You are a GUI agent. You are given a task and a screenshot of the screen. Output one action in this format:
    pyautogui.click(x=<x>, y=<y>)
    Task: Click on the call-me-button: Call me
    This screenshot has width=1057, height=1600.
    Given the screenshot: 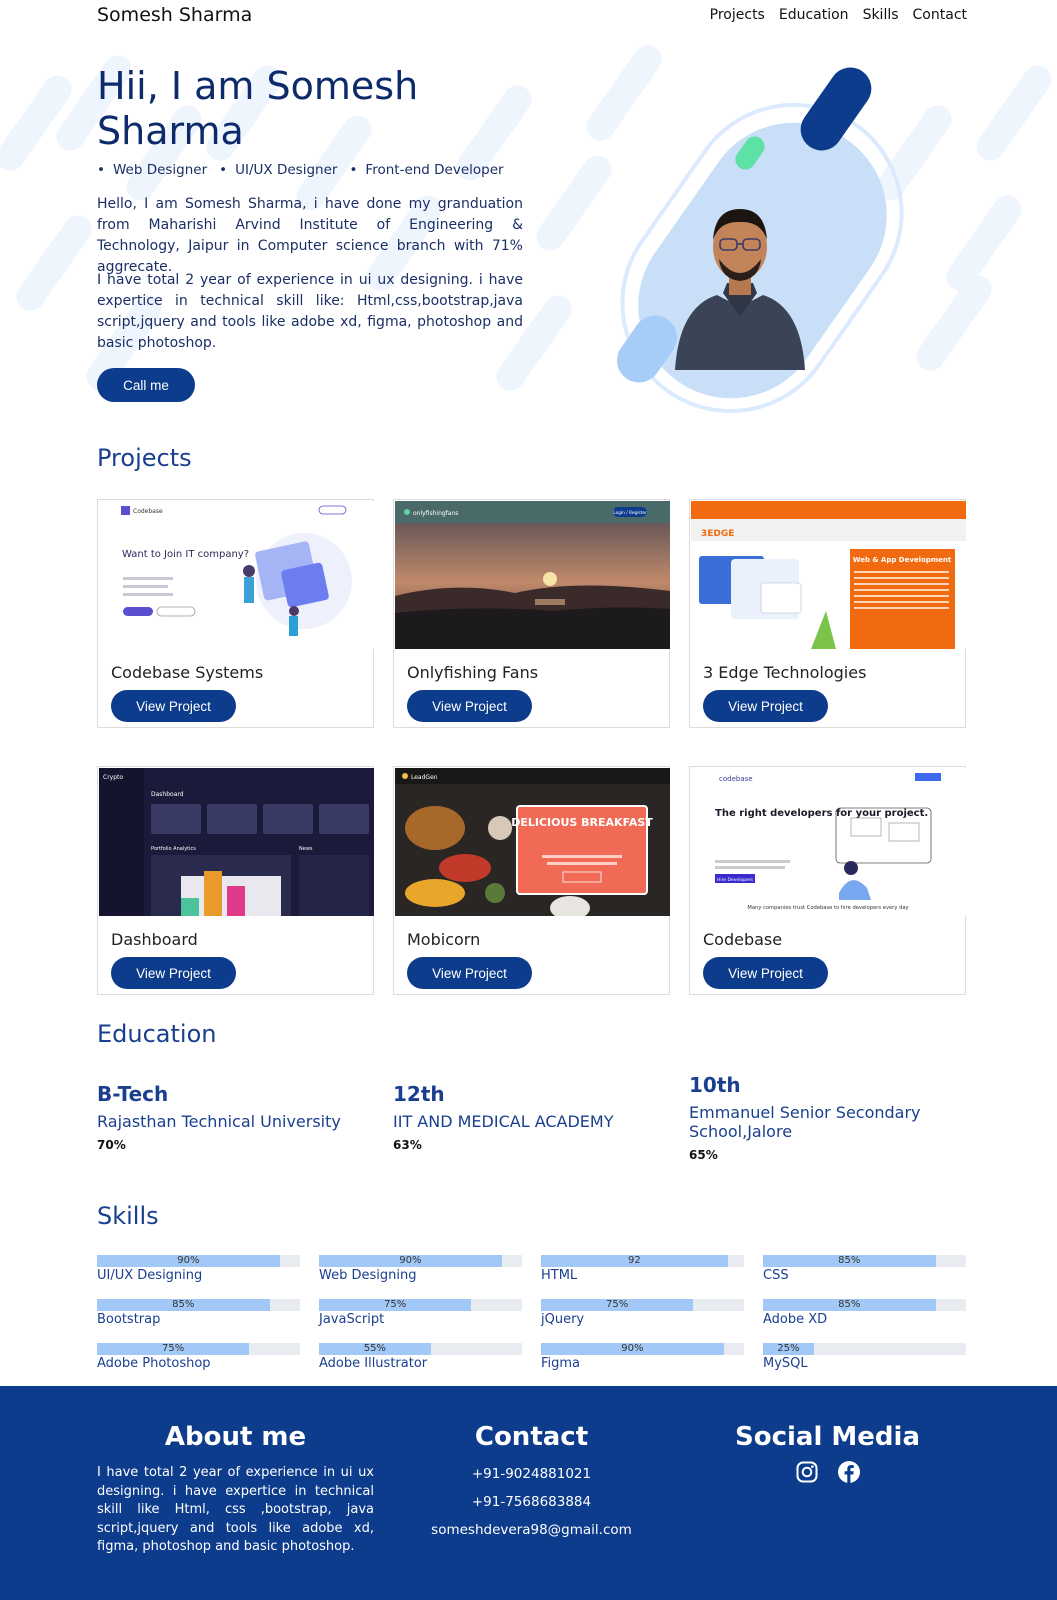 What is the action you would take?
    pyautogui.click(x=146, y=385)
    